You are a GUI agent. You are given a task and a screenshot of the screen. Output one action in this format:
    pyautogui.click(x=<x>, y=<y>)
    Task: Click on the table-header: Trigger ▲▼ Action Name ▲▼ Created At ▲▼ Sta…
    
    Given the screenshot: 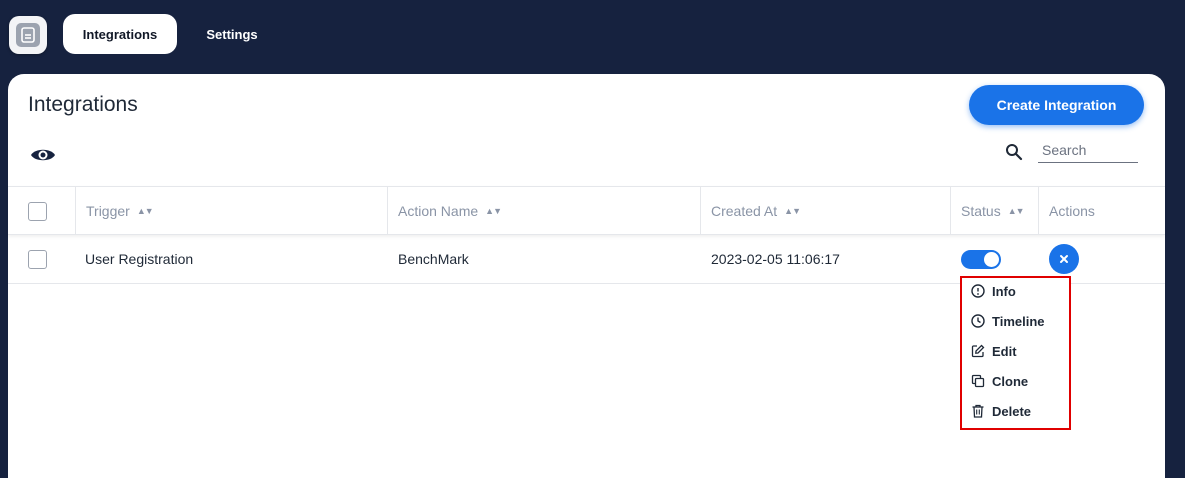 What is the action you would take?
    pyautogui.click(x=586, y=210)
    